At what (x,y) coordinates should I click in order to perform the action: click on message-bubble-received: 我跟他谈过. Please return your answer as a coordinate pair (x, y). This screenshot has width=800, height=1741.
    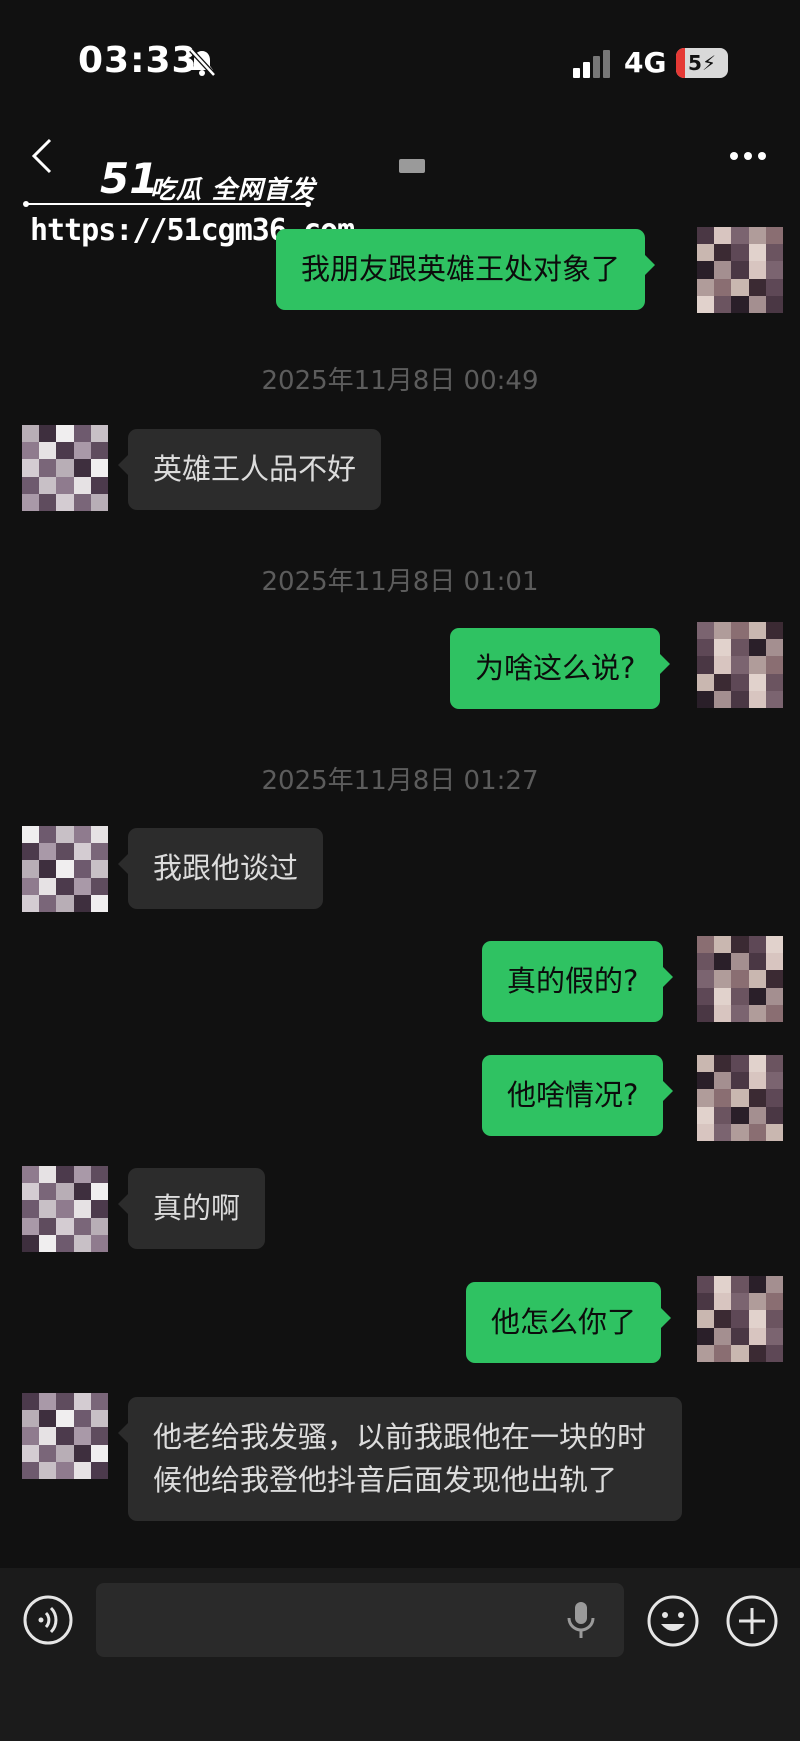
    Looking at the image, I should click on (220, 868).